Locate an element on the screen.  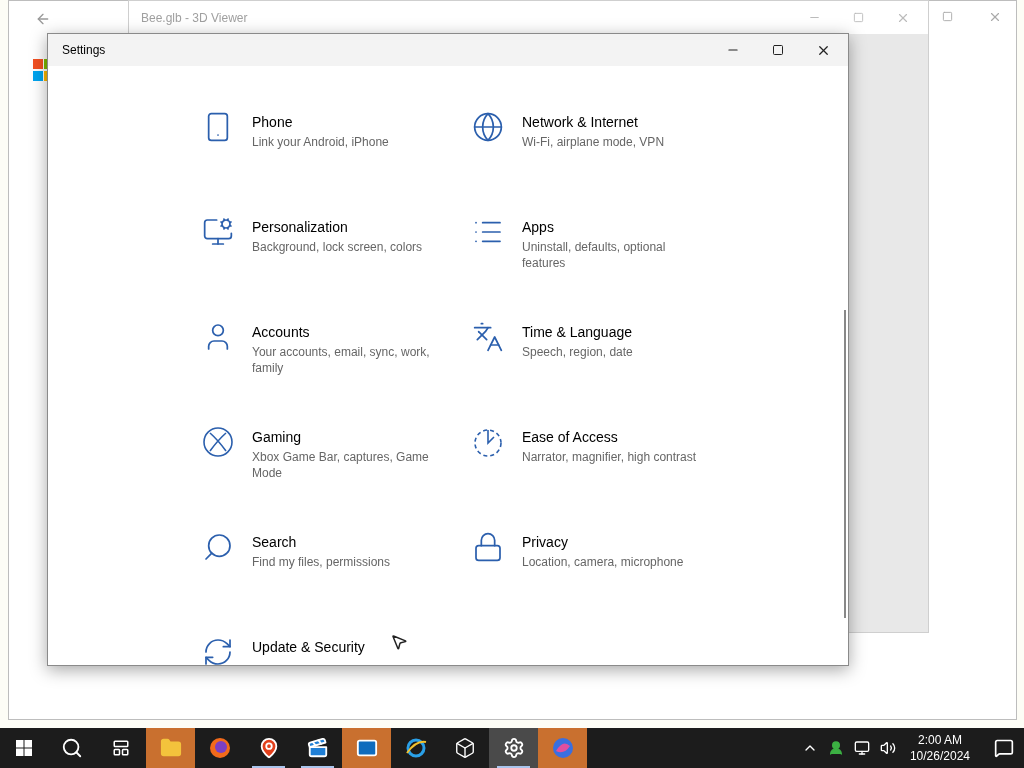
category-description: Find my files, permissions is located at coordinates (322, 562).